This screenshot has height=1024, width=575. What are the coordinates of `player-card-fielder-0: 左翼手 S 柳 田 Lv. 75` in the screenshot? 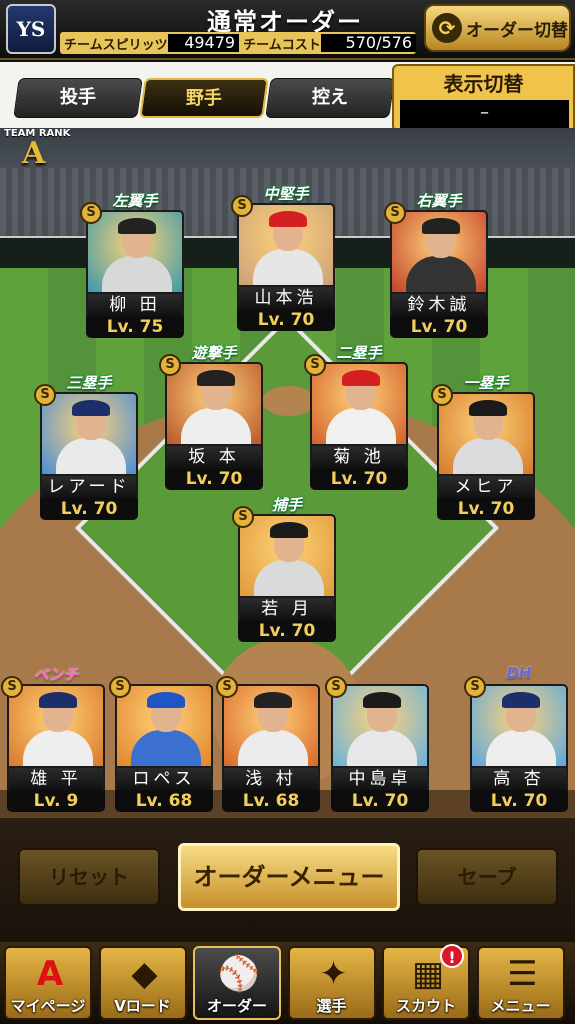 It's located at (132, 264).